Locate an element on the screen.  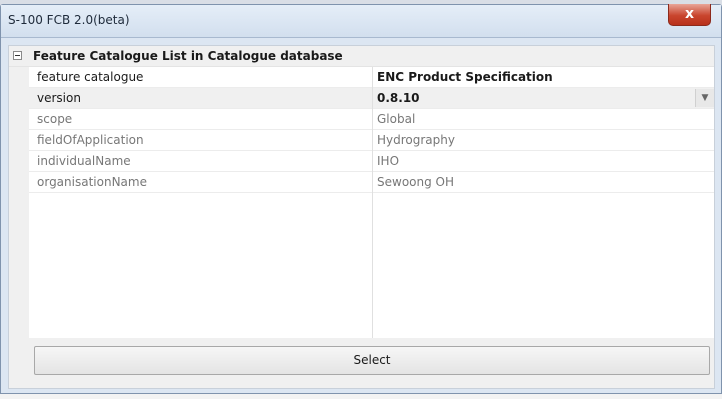
property-value: 0.8.10 is located at coordinates (398, 98).